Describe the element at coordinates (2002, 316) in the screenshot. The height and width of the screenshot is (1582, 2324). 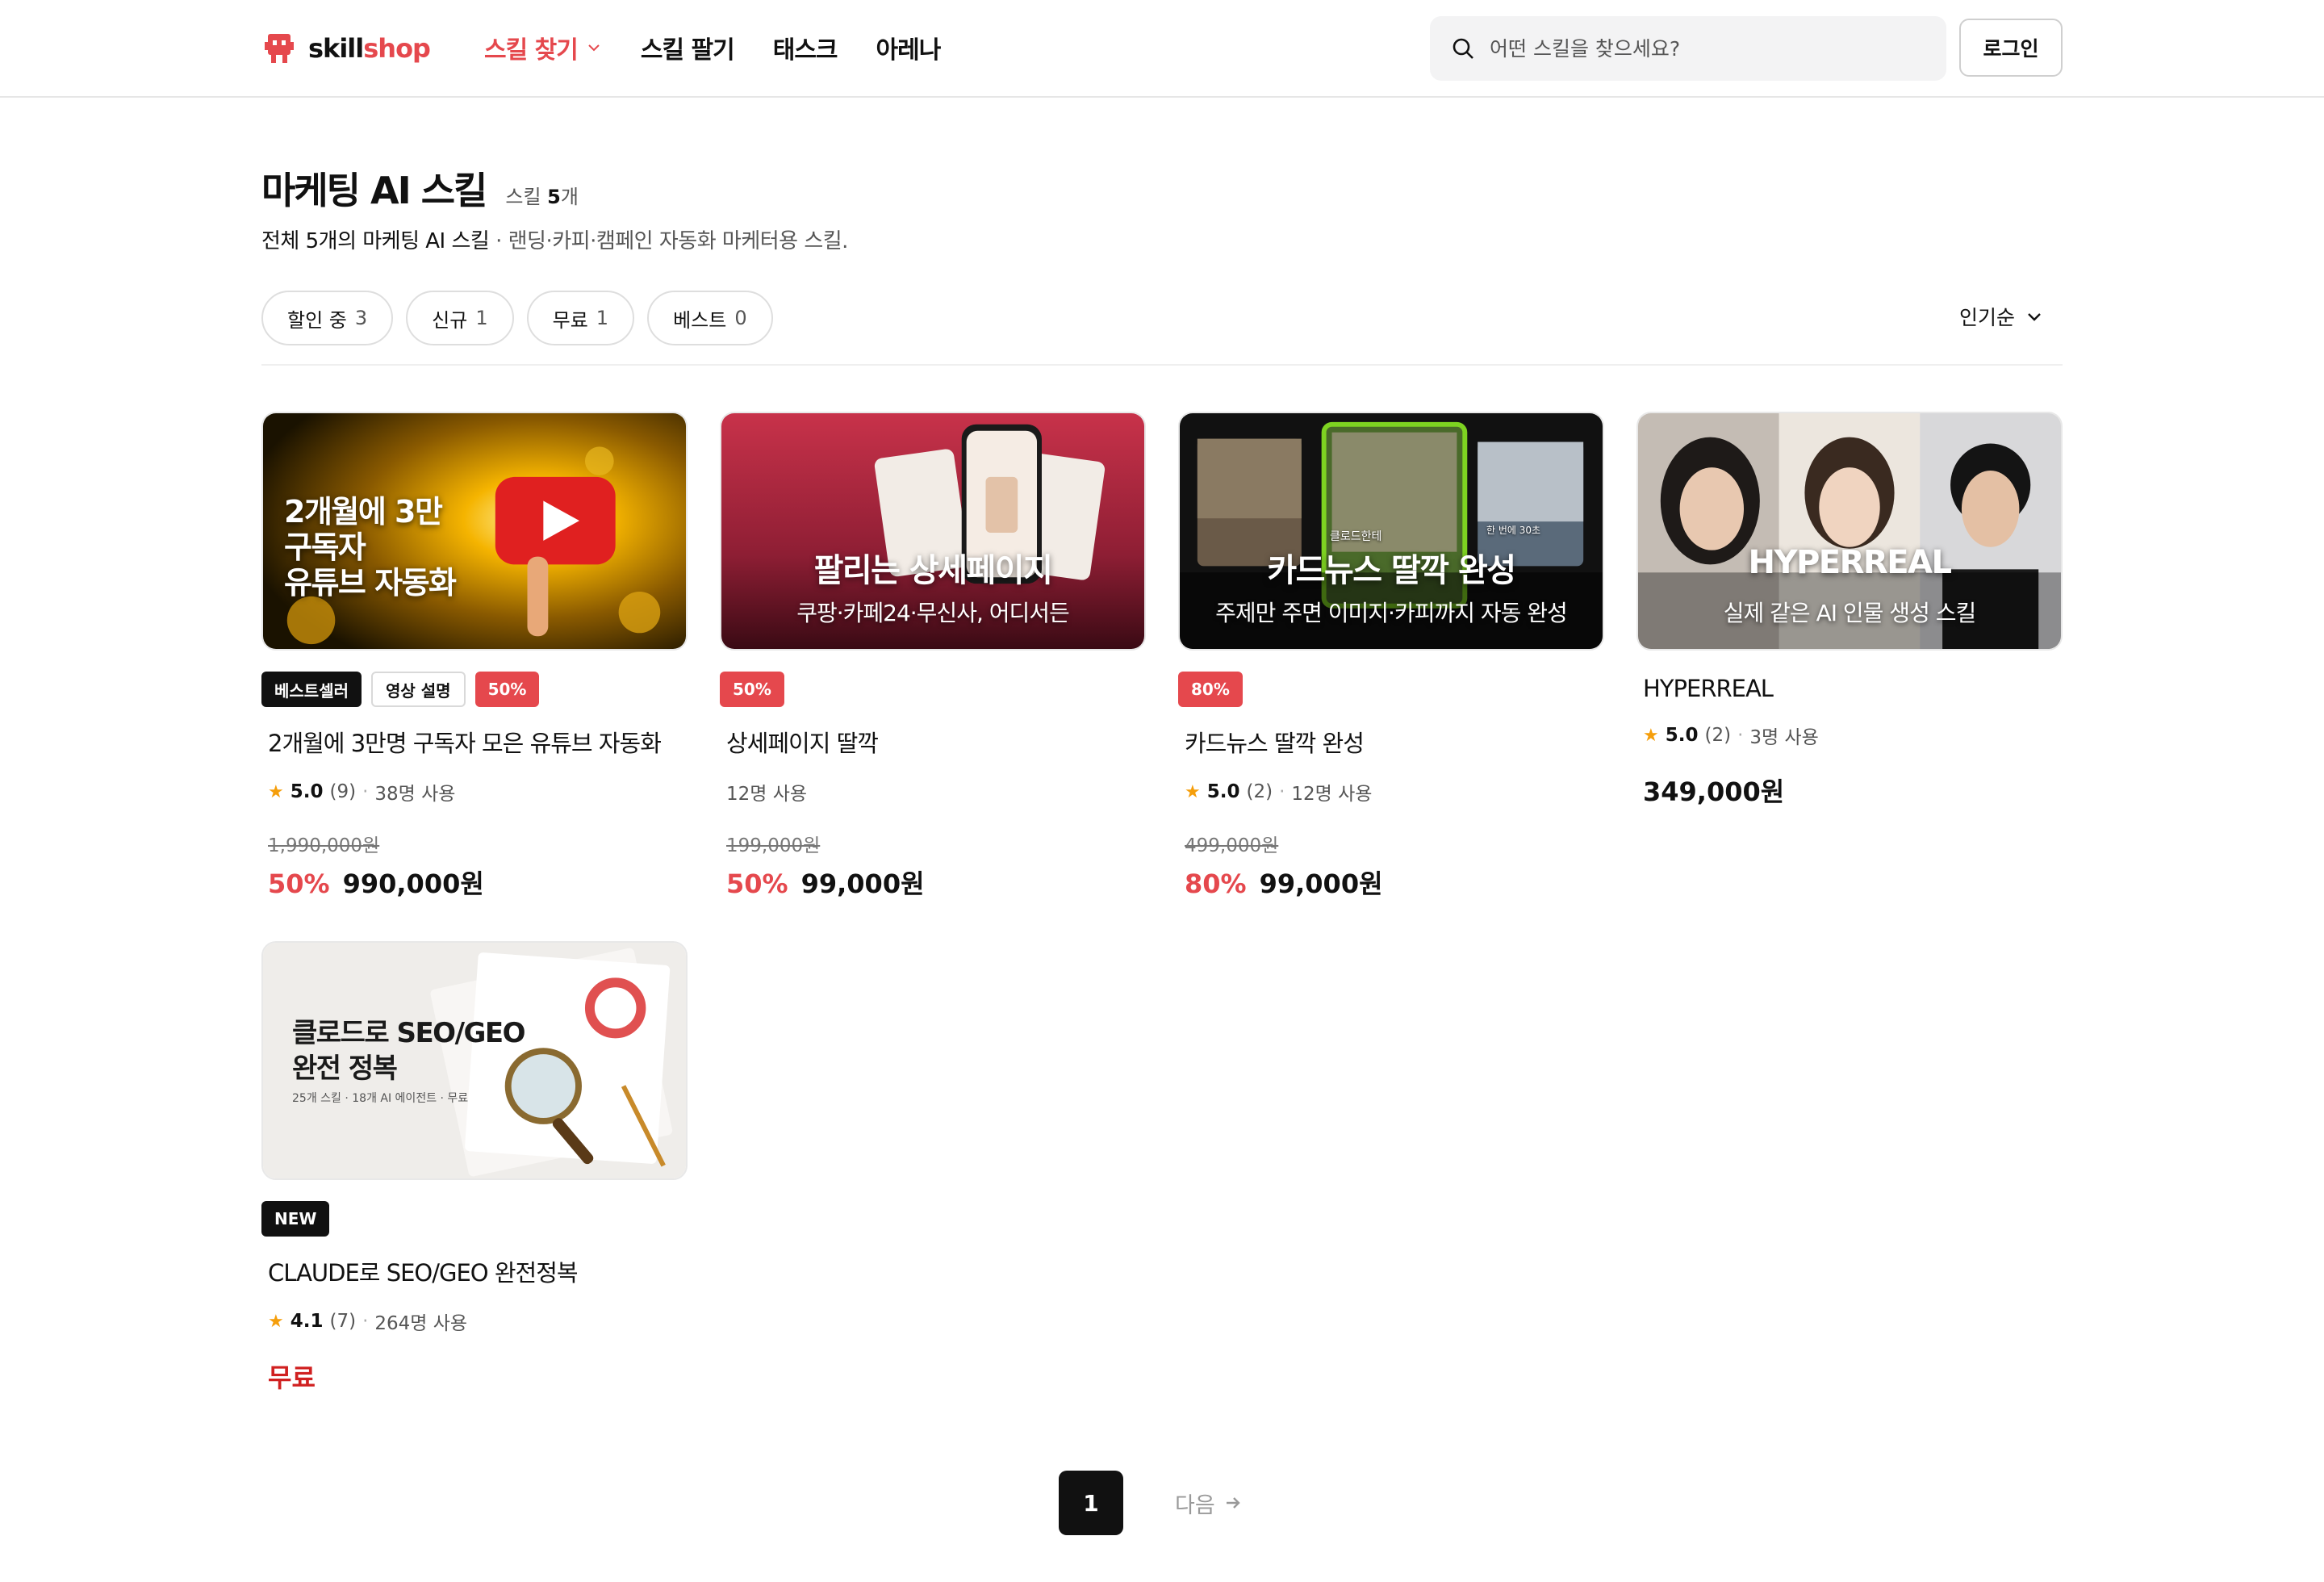
I see `sort-dropdown: 인기순` at that location.